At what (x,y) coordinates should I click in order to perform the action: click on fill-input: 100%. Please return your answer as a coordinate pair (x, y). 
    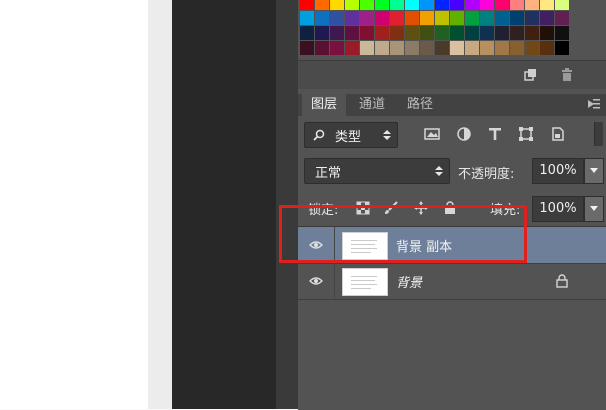
    Looking at the image, I should click on (558, 209).